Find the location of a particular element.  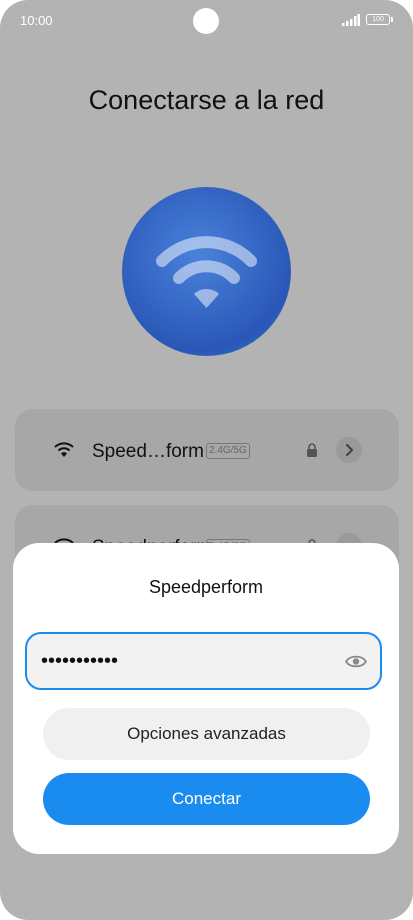

battery-level: 100 is located at coordinates (378, 19).